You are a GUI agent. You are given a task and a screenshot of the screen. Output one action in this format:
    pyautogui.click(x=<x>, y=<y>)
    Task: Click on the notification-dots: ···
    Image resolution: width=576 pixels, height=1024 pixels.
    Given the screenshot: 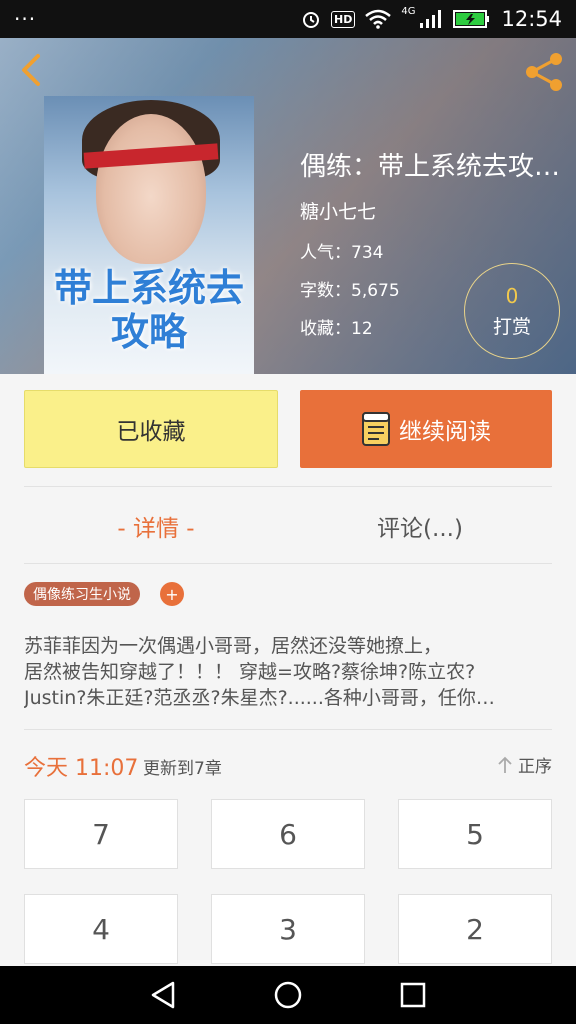 What is the action you would take?
    pyautogui.click(x=25, y=19)
    